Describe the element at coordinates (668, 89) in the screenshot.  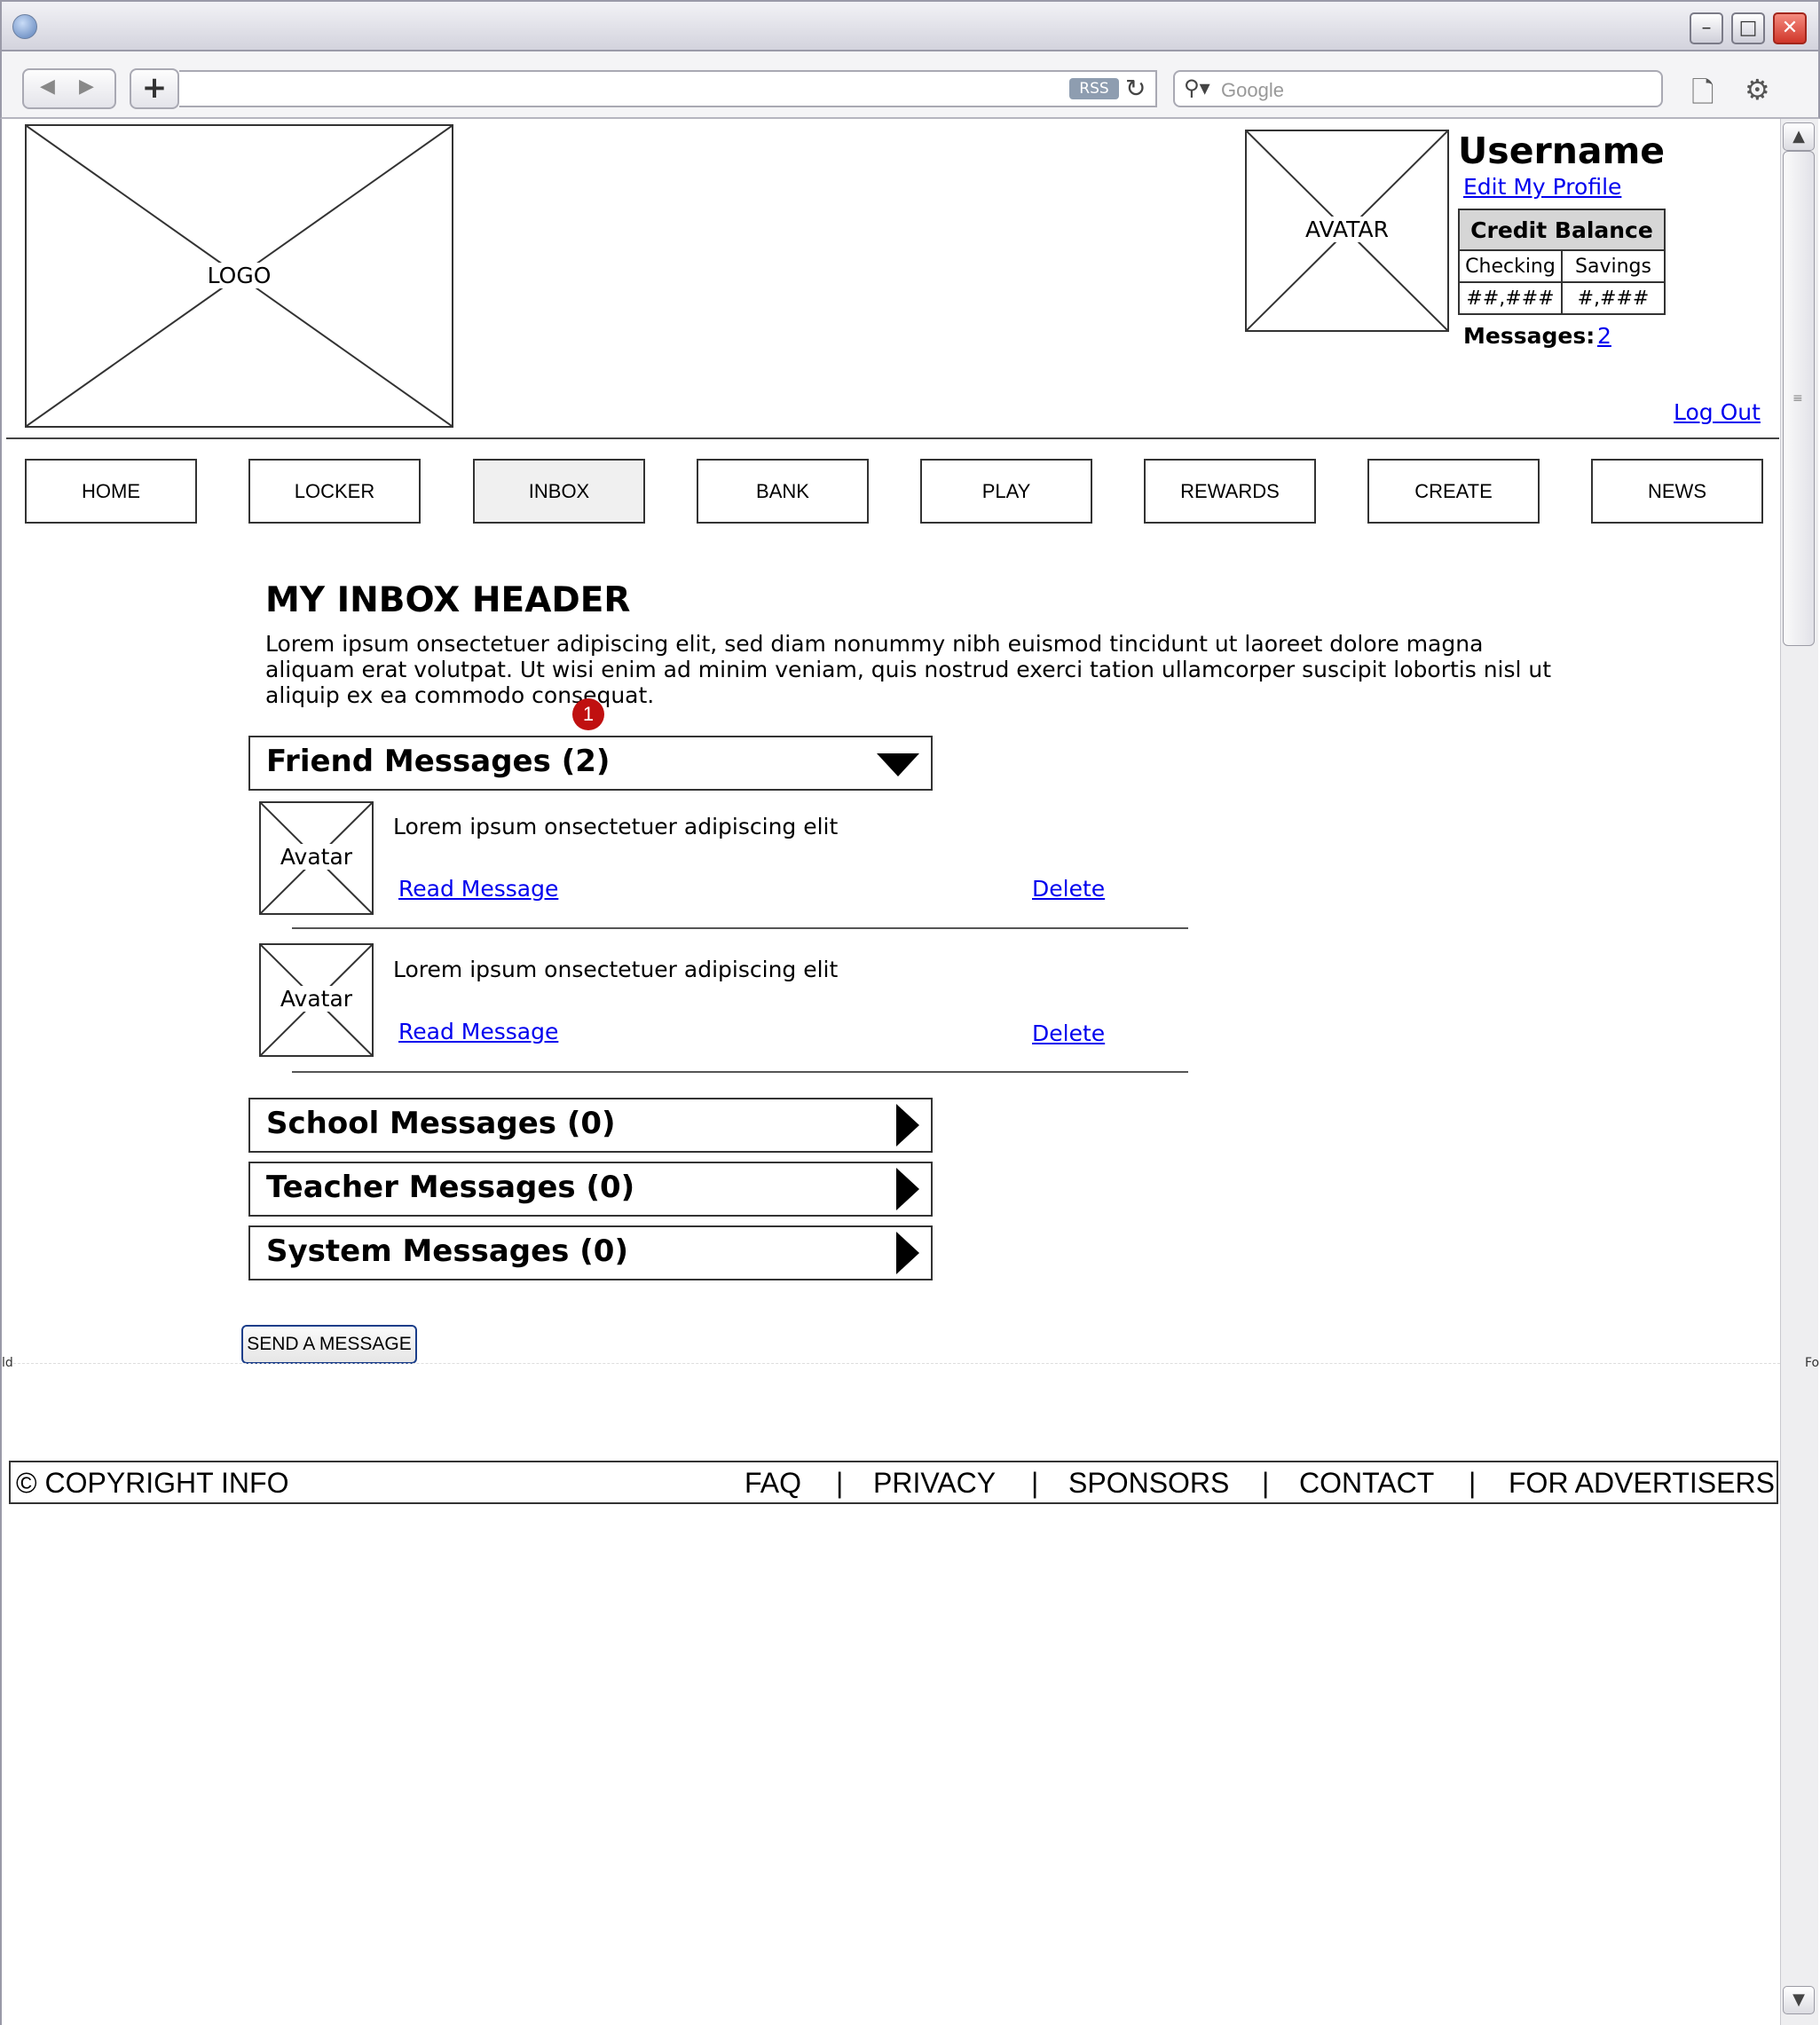
I see `address-bar` at that location.